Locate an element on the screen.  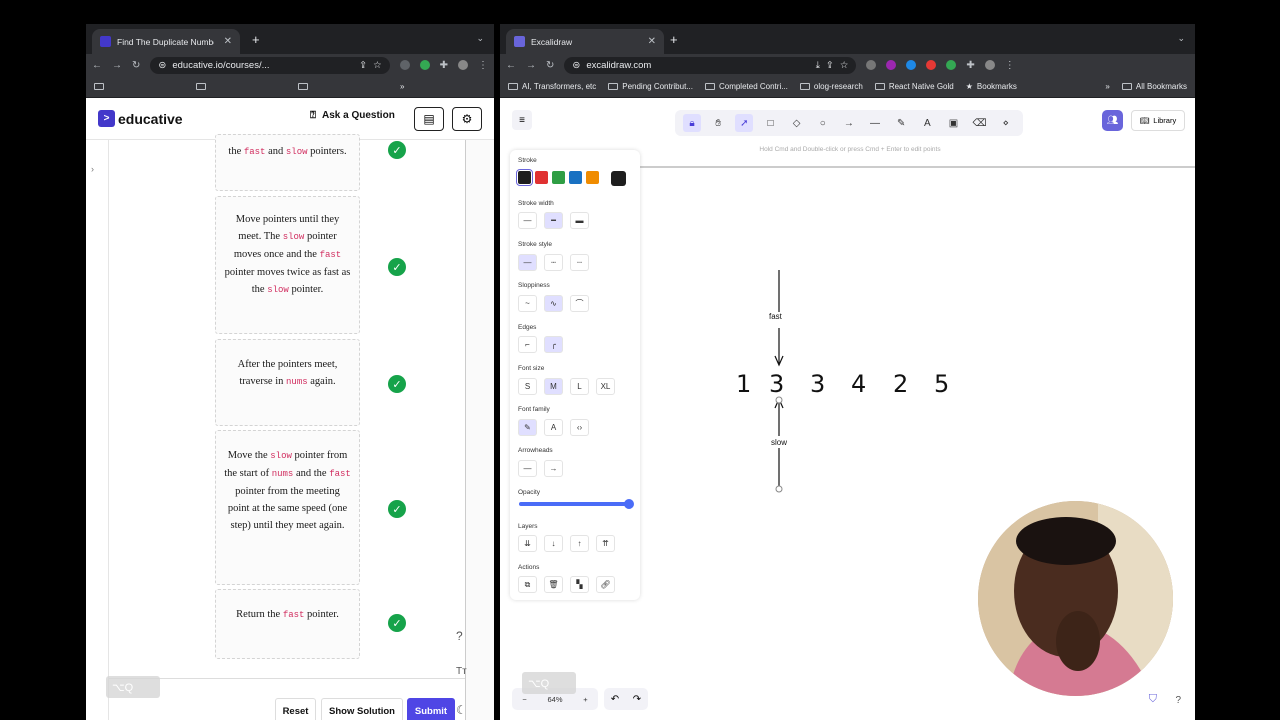
tab-educative: Find The Duplicate Number - C ✕ is located at coordinates (166, 41).